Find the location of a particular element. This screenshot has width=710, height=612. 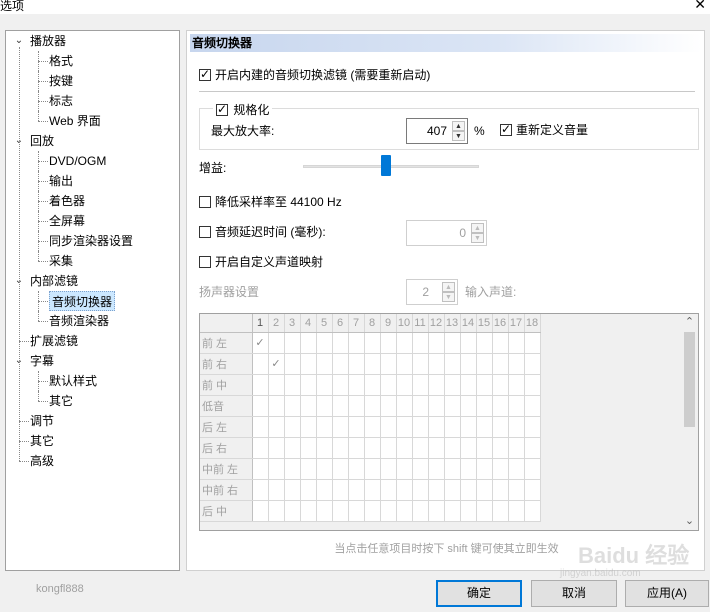

tree-item: 格式 is located at coordinates (61, 61).